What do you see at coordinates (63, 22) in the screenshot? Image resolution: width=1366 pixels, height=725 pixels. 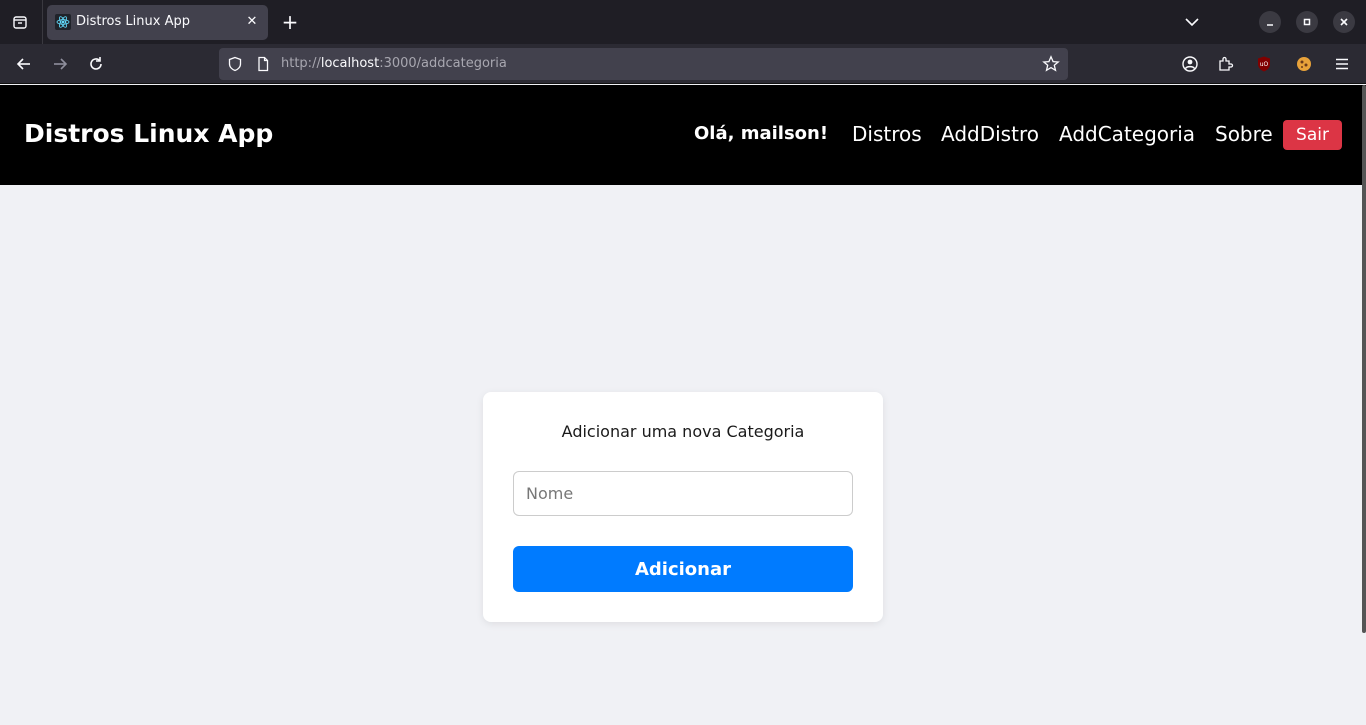 I see `react-icon` at bounding box center [63, 22].